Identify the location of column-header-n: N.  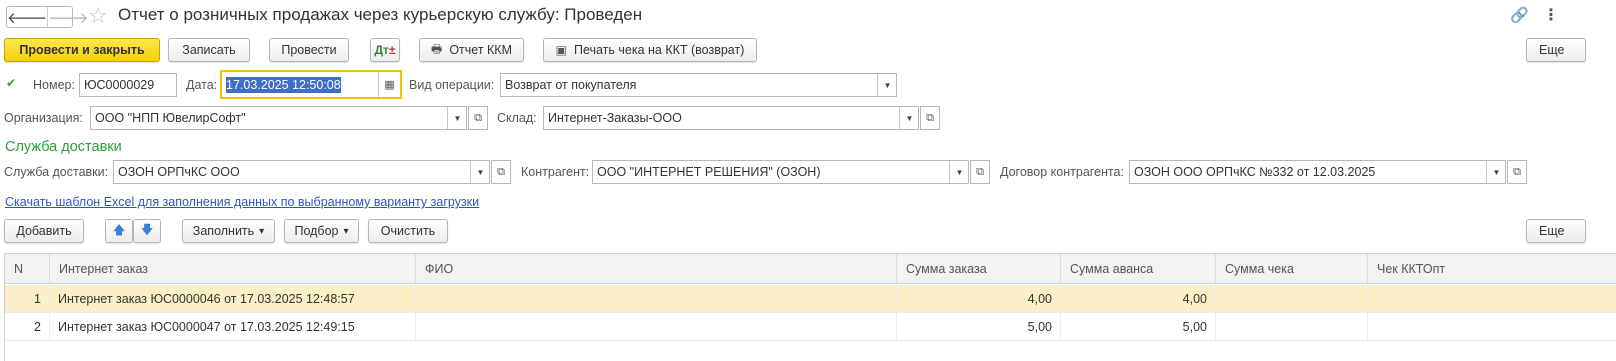
(27, 269).